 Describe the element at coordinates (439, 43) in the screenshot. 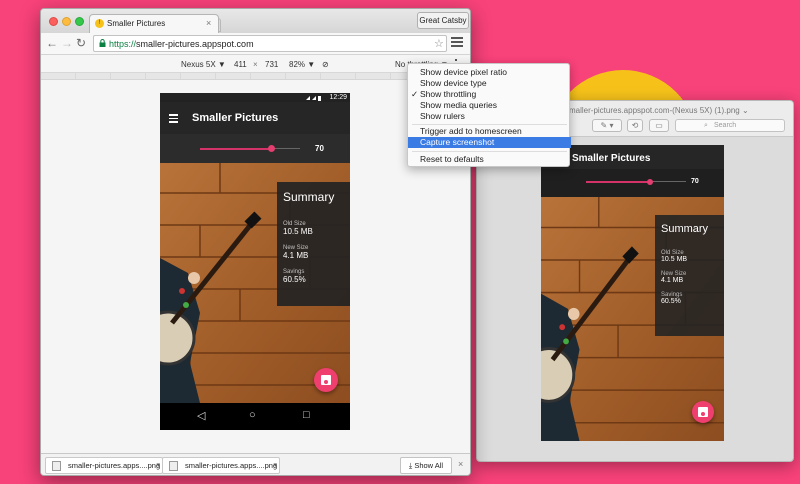

I see `bookmark-star-icon: ☆` at that location.